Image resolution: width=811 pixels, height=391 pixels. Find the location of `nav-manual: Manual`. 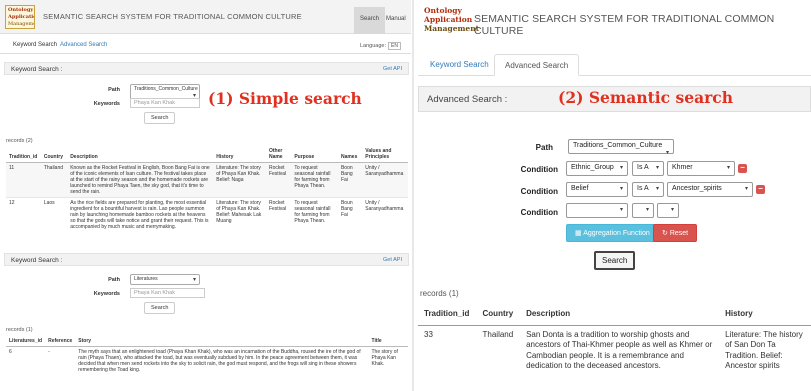

nav-manual: Manual is located at coordinates (395, 20).